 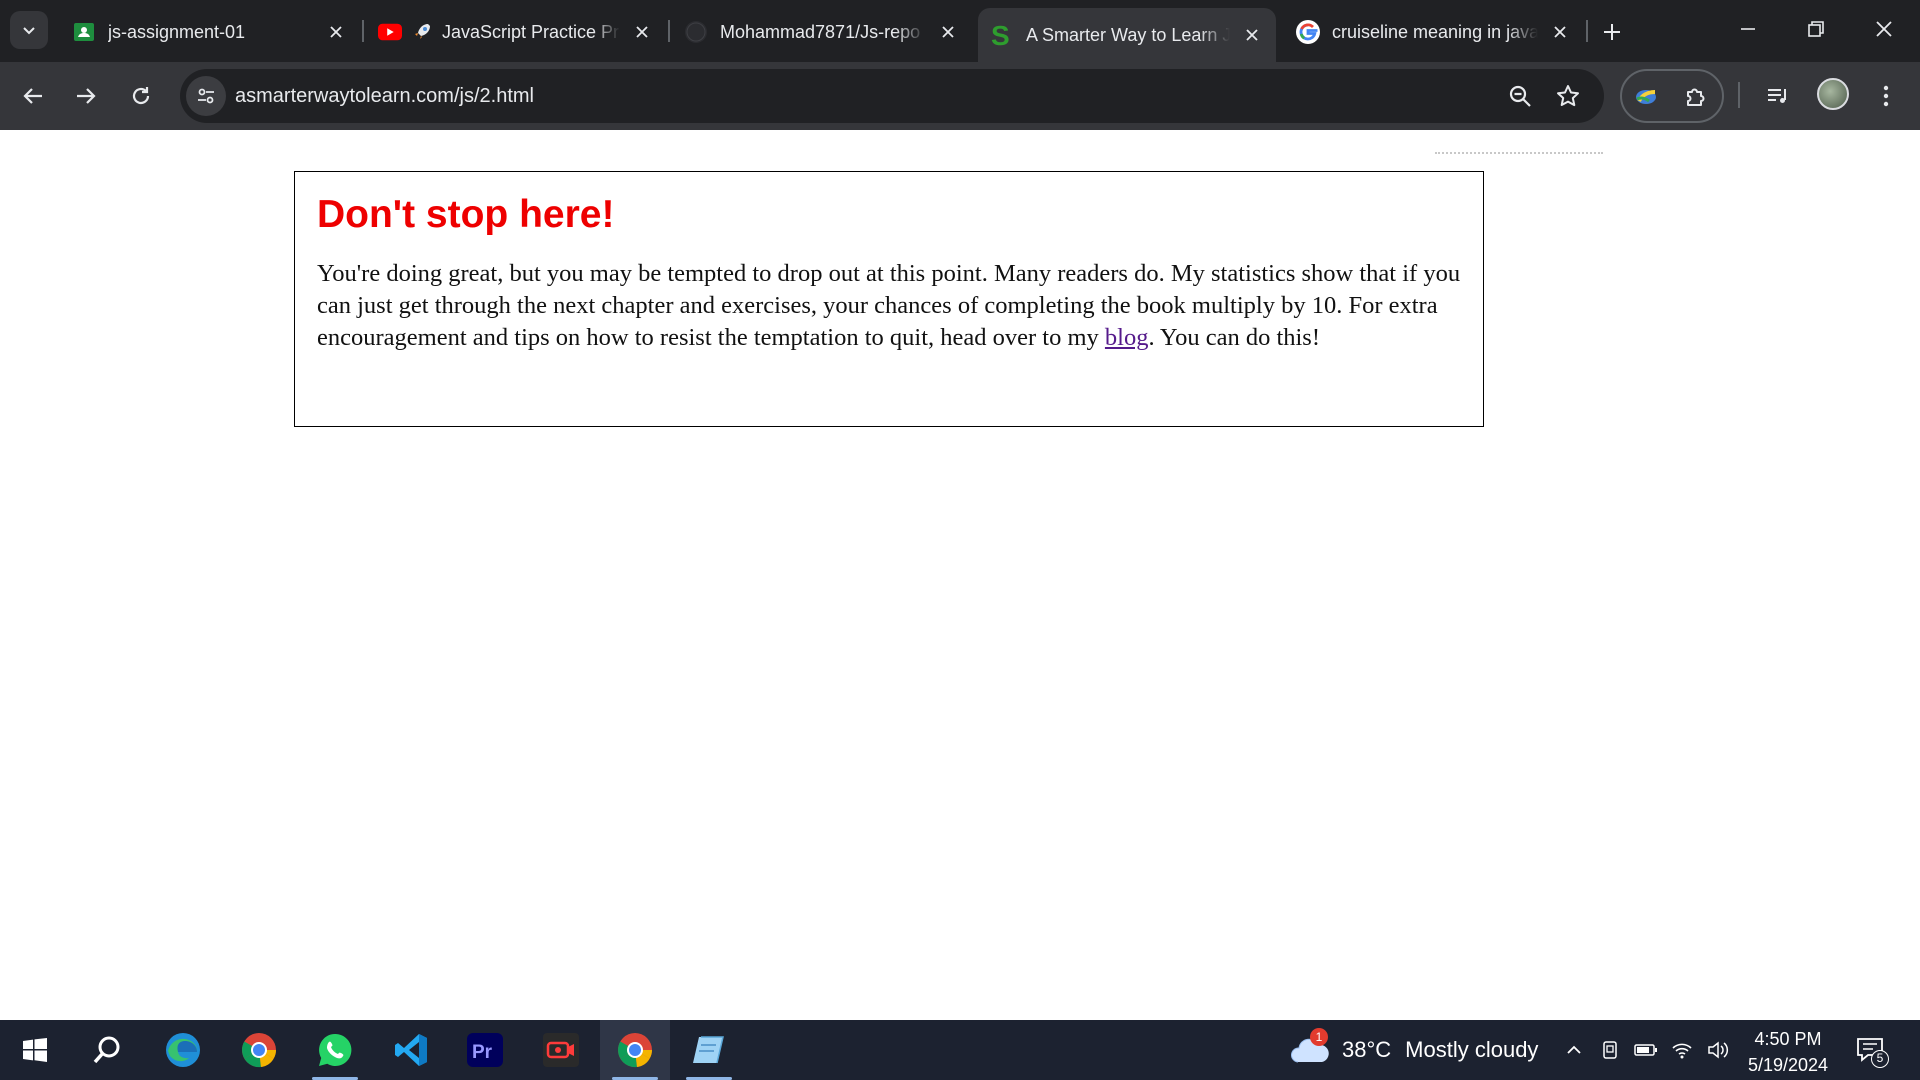 What do you see at coordinates (141, 96) in the screenshot?
I see `reload-button` at bounding box center [141, 96].